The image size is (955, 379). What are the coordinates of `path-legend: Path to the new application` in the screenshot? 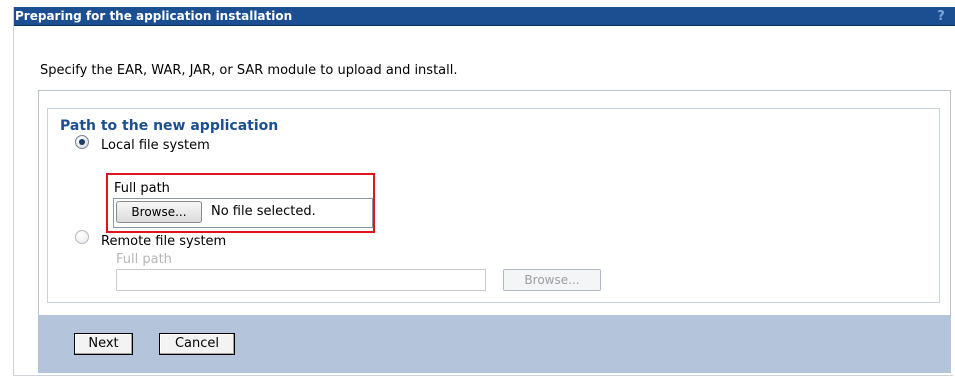 It's located at (169, 126).